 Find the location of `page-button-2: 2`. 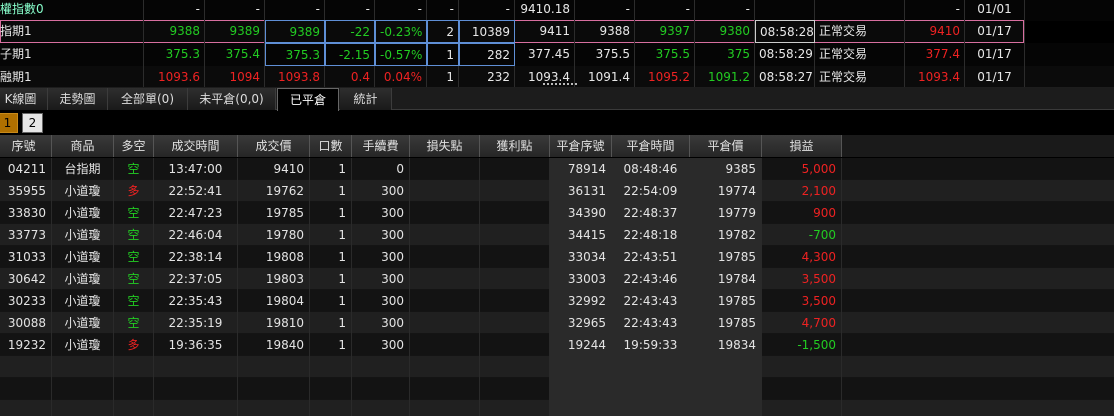

page-button-2: 2 is located at coordinates (32, 123).